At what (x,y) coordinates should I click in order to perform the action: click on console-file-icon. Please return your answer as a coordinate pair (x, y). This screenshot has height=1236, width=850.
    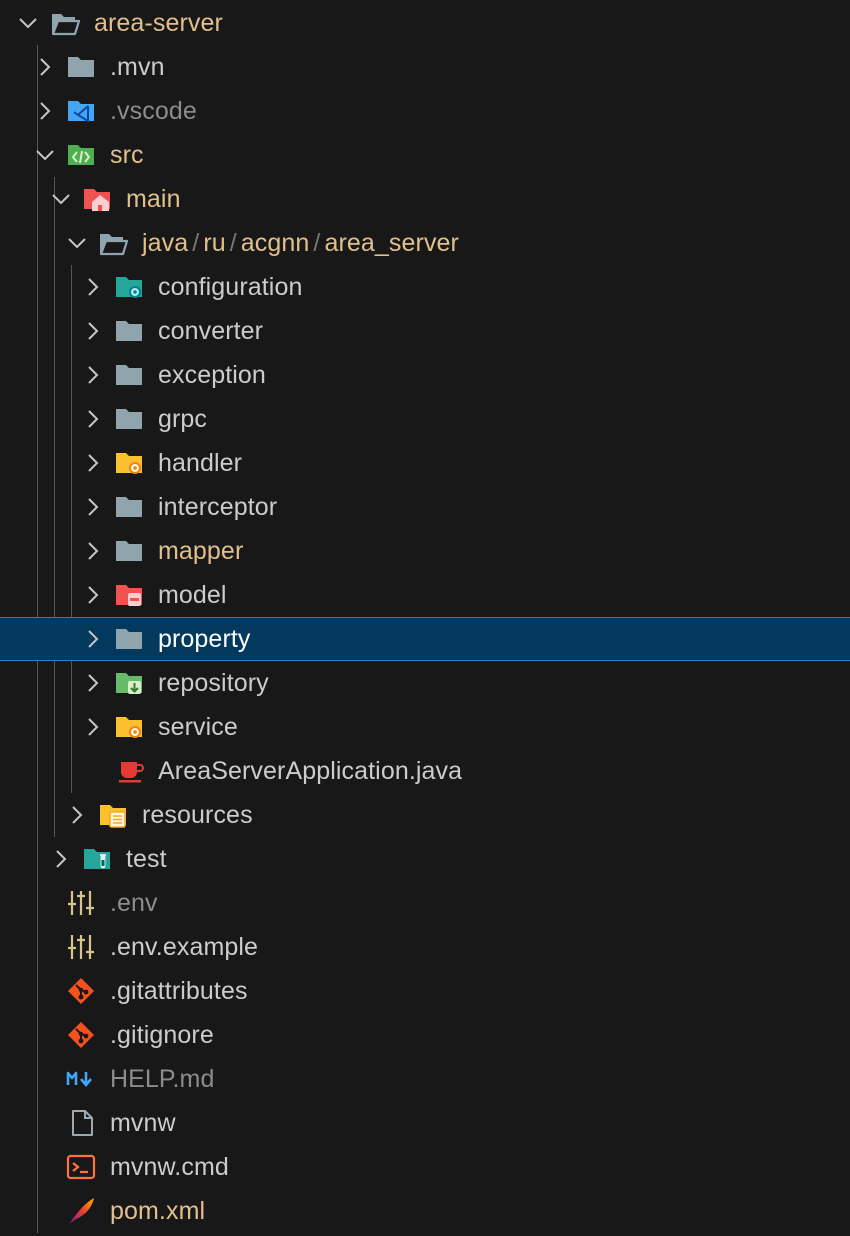
    Looking at the image, I should click on (81, 1167).